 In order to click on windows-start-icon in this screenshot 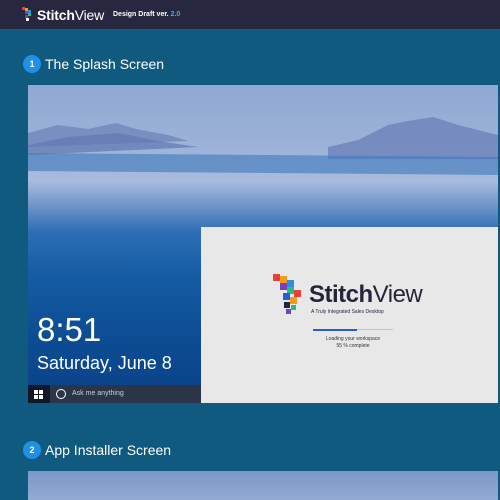, I will do `click(38, 394)`.